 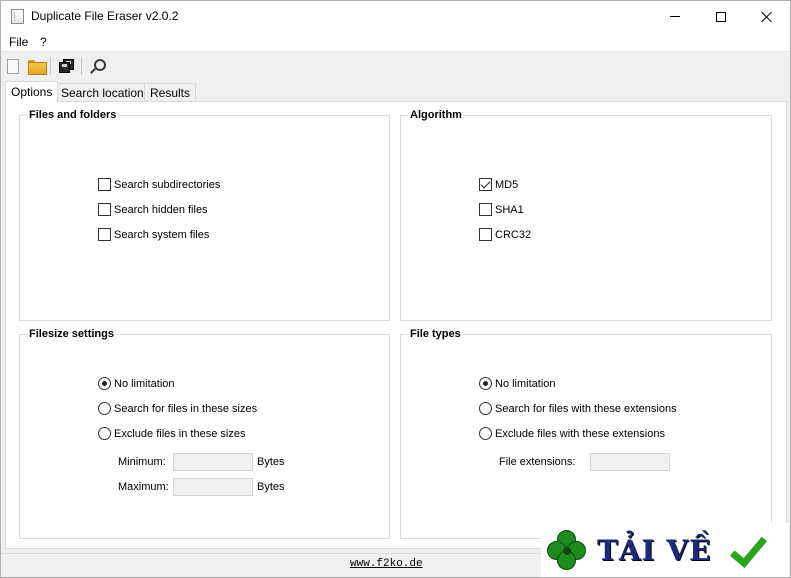 I want to click on types-exclude-extensions-radio: Exclude files with these extensions, so click(x=572, y=433).